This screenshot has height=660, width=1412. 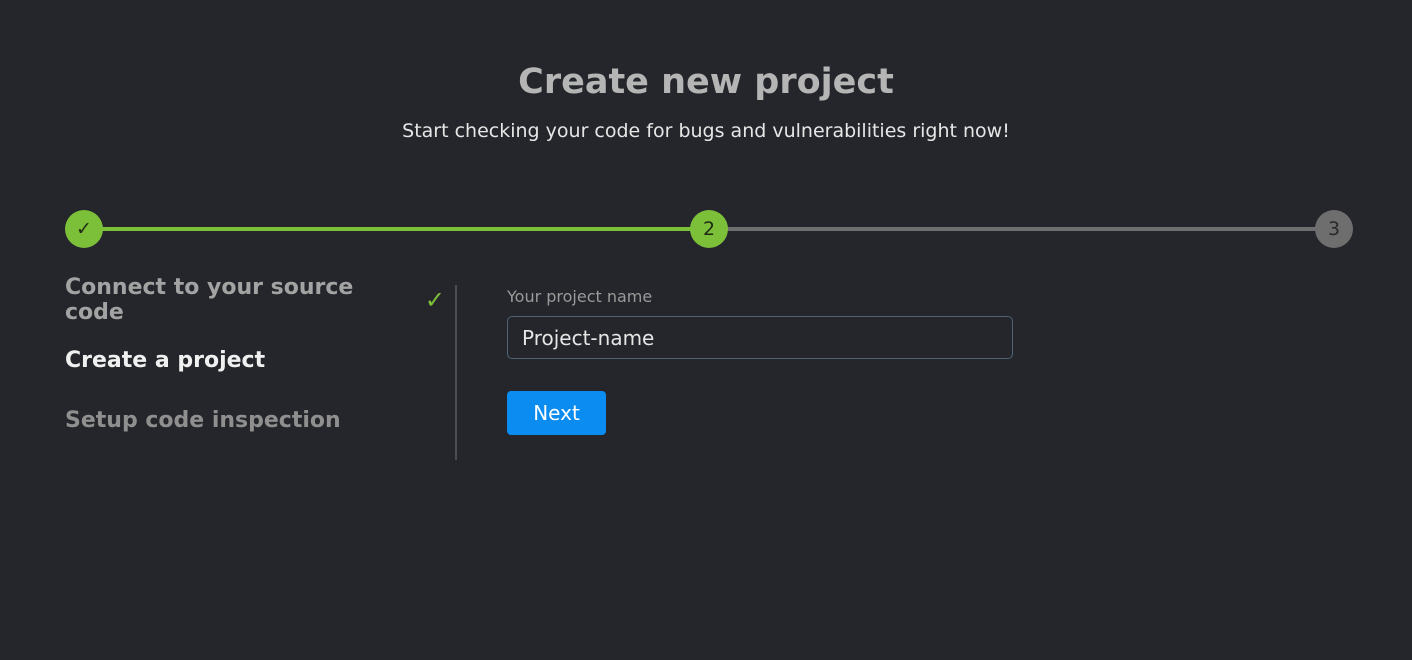 I want to click on step-3-indicator: 3, so click(x=1334, y=229).